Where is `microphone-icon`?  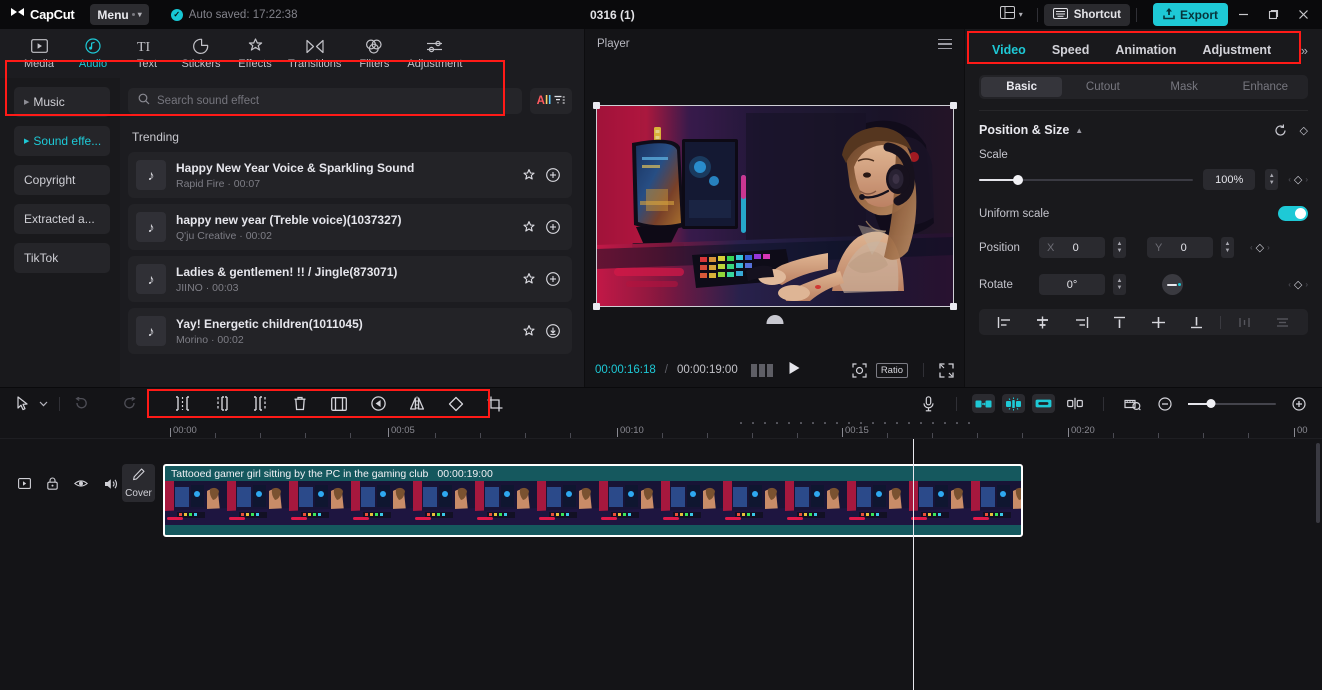
microphone-icon is located at coordinates (928, 404).